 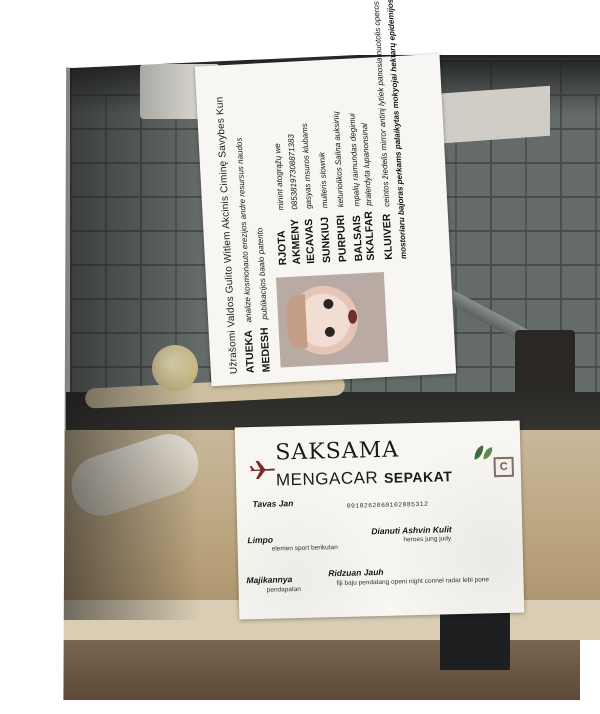 I want to click on card-number: 0910262060102085312, so click(x=387, y=505).